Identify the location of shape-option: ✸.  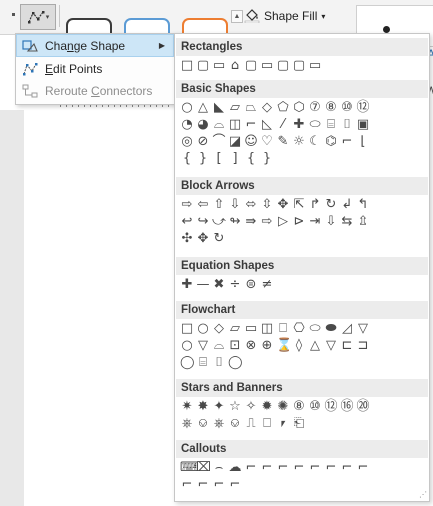
(203, 407).